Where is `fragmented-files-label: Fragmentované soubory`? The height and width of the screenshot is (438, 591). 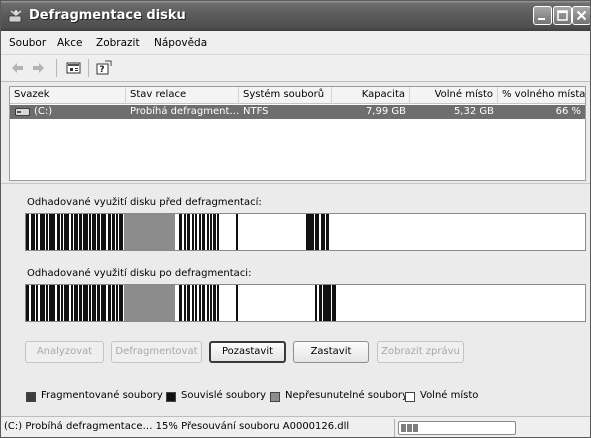
fragmented-files-label: Fragmentované soubory is located at coordinates (102, 395).